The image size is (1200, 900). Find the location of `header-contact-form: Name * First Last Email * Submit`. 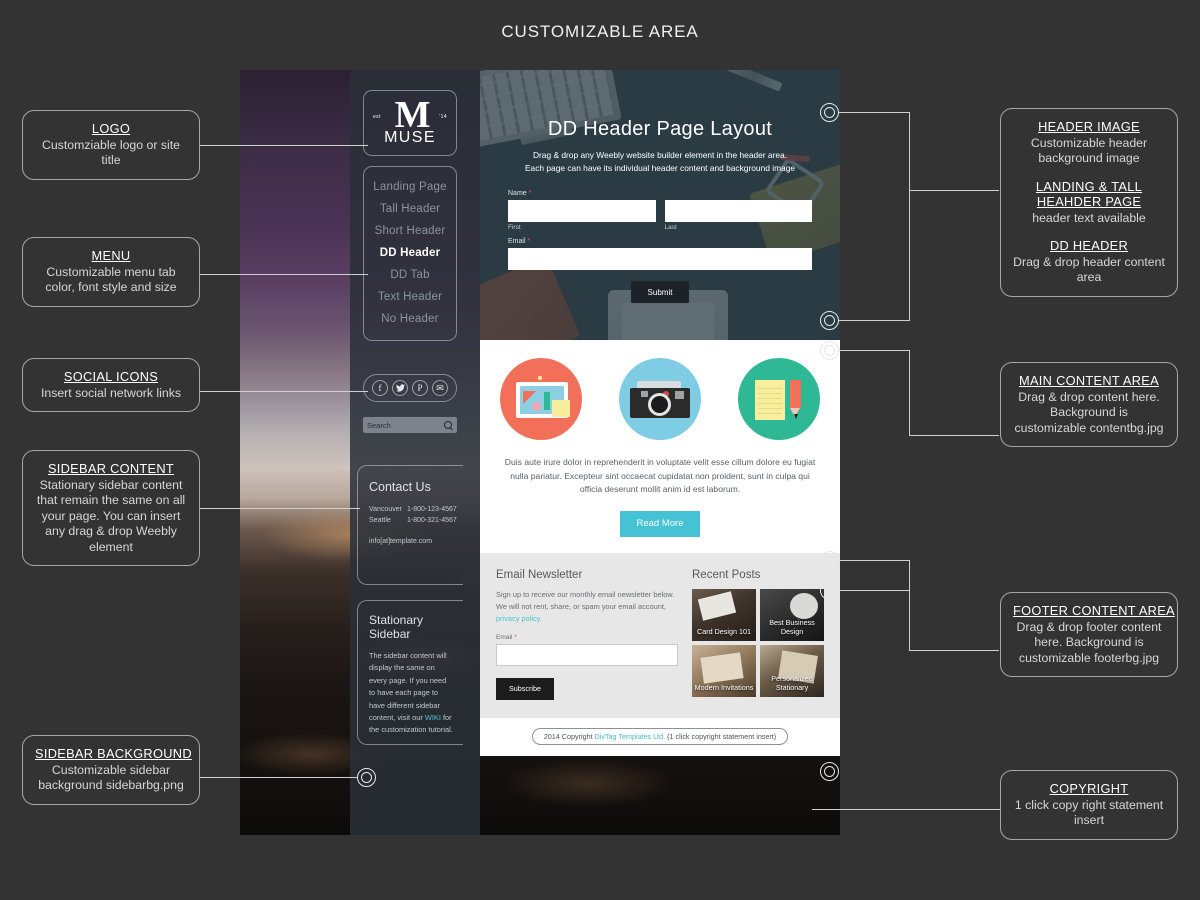

header-contact-form: Name * First Last Email * Submit is located at coordinates (660, 246).